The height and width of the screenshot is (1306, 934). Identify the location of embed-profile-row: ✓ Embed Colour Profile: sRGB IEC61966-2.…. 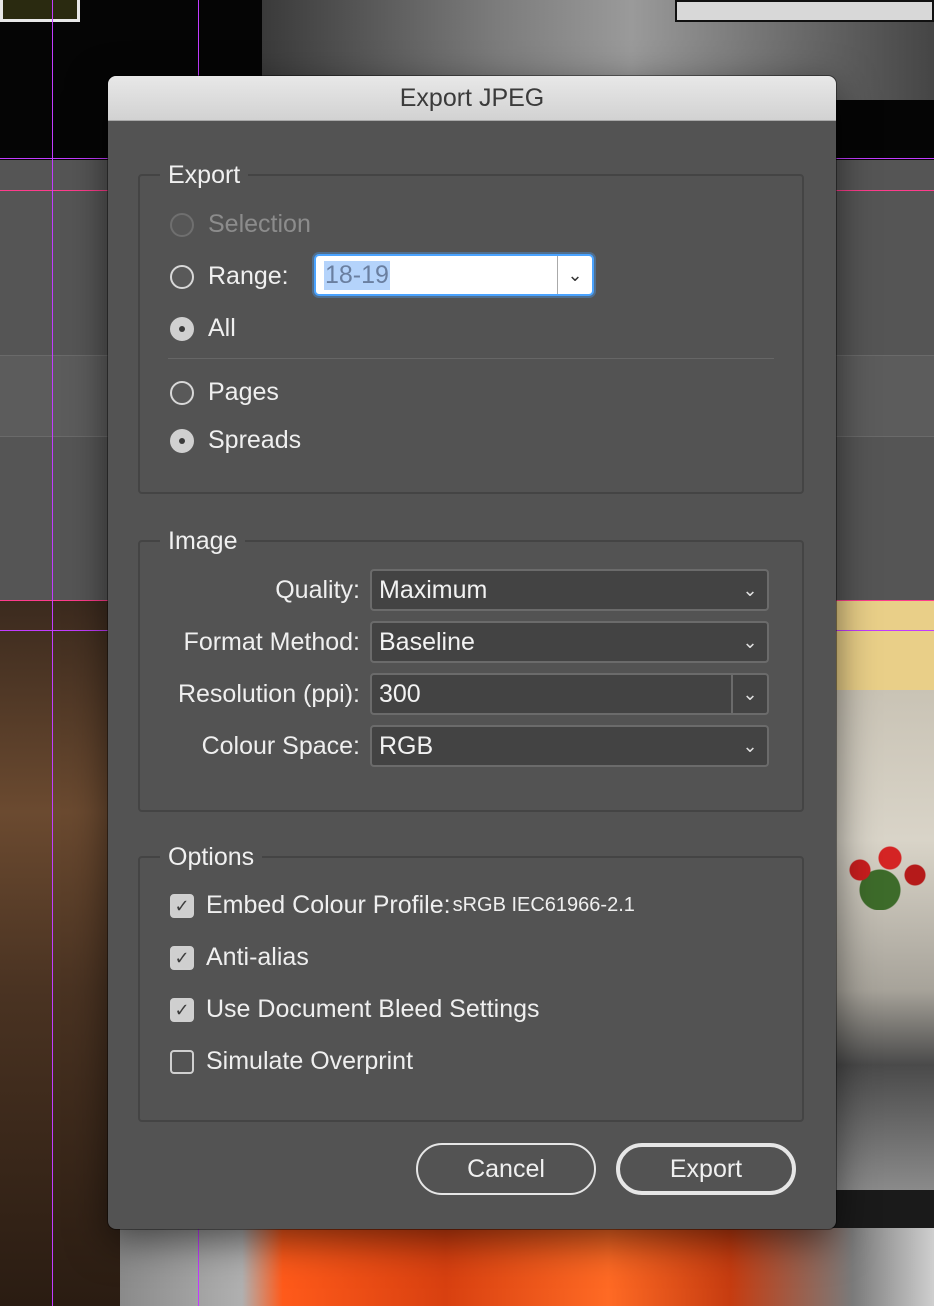
(402, 905).